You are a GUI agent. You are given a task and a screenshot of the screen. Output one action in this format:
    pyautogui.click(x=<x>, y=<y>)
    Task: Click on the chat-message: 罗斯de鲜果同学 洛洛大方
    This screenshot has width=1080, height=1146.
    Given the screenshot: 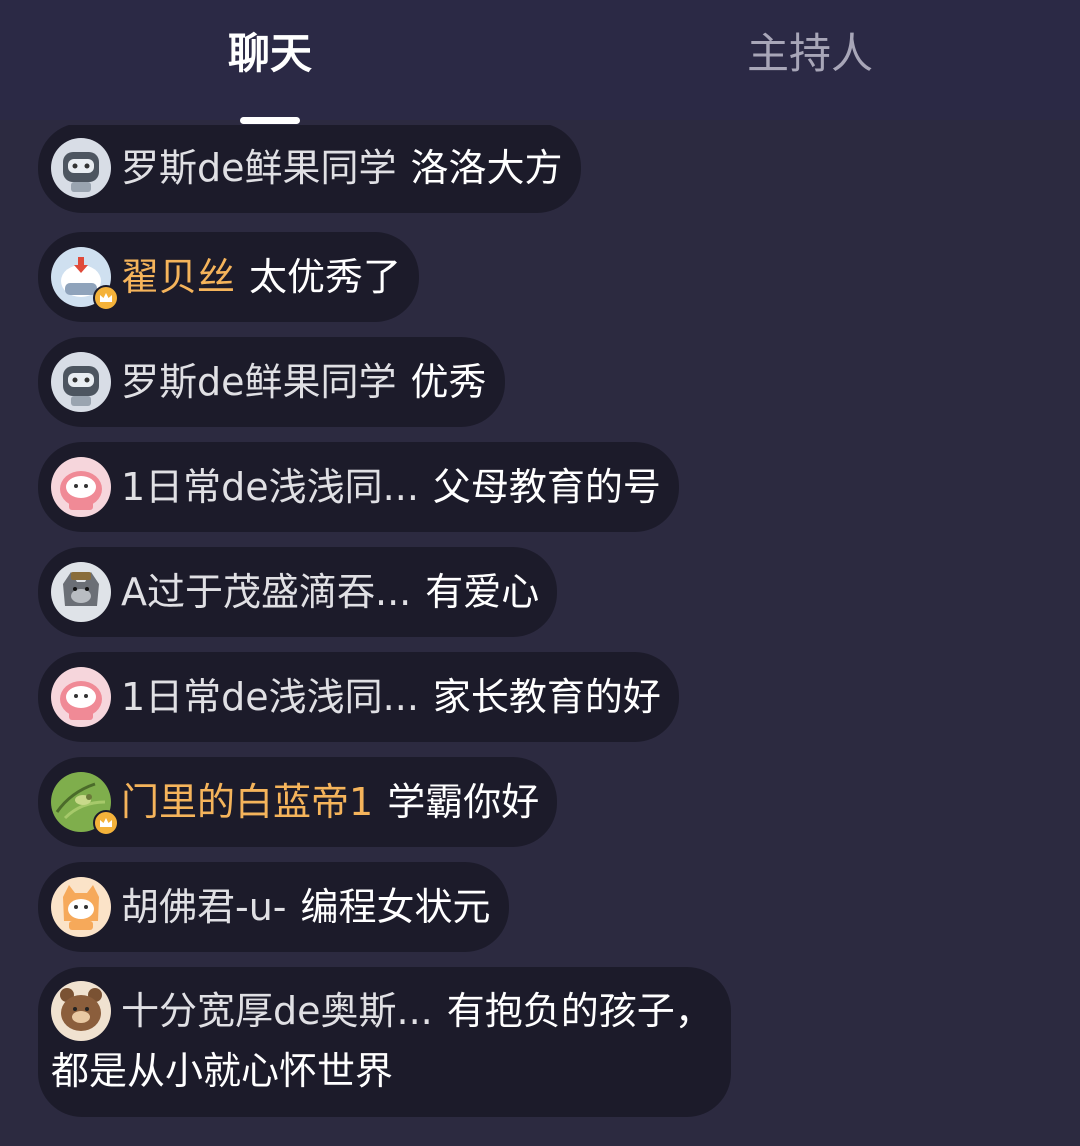 What is the action you would take?
    pyautogui.click(x=309, y=169)
    